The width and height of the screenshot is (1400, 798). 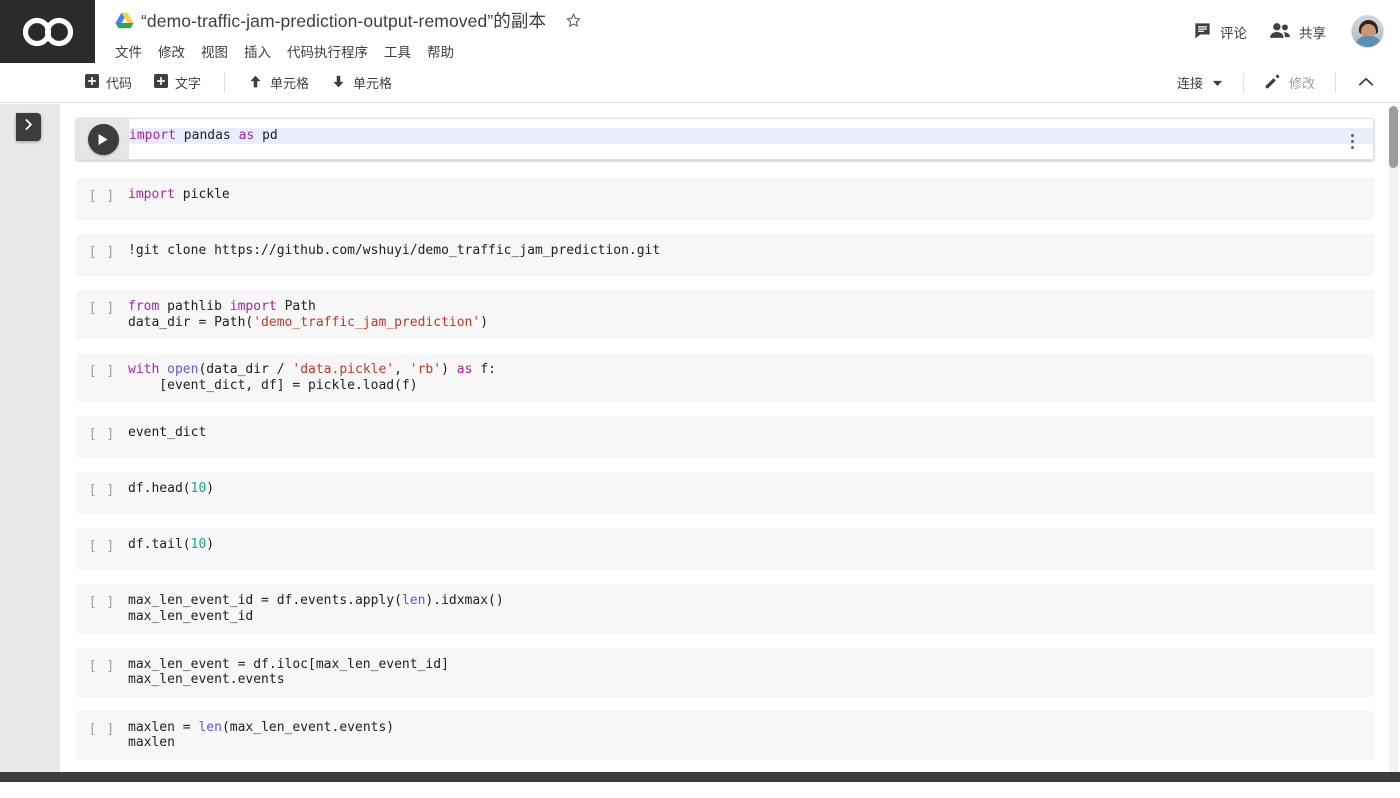 What do you see at coordinates (440, 51) in the screenshot?
I see `menu-item-help: 帮助` at bounding box center [440, 51].